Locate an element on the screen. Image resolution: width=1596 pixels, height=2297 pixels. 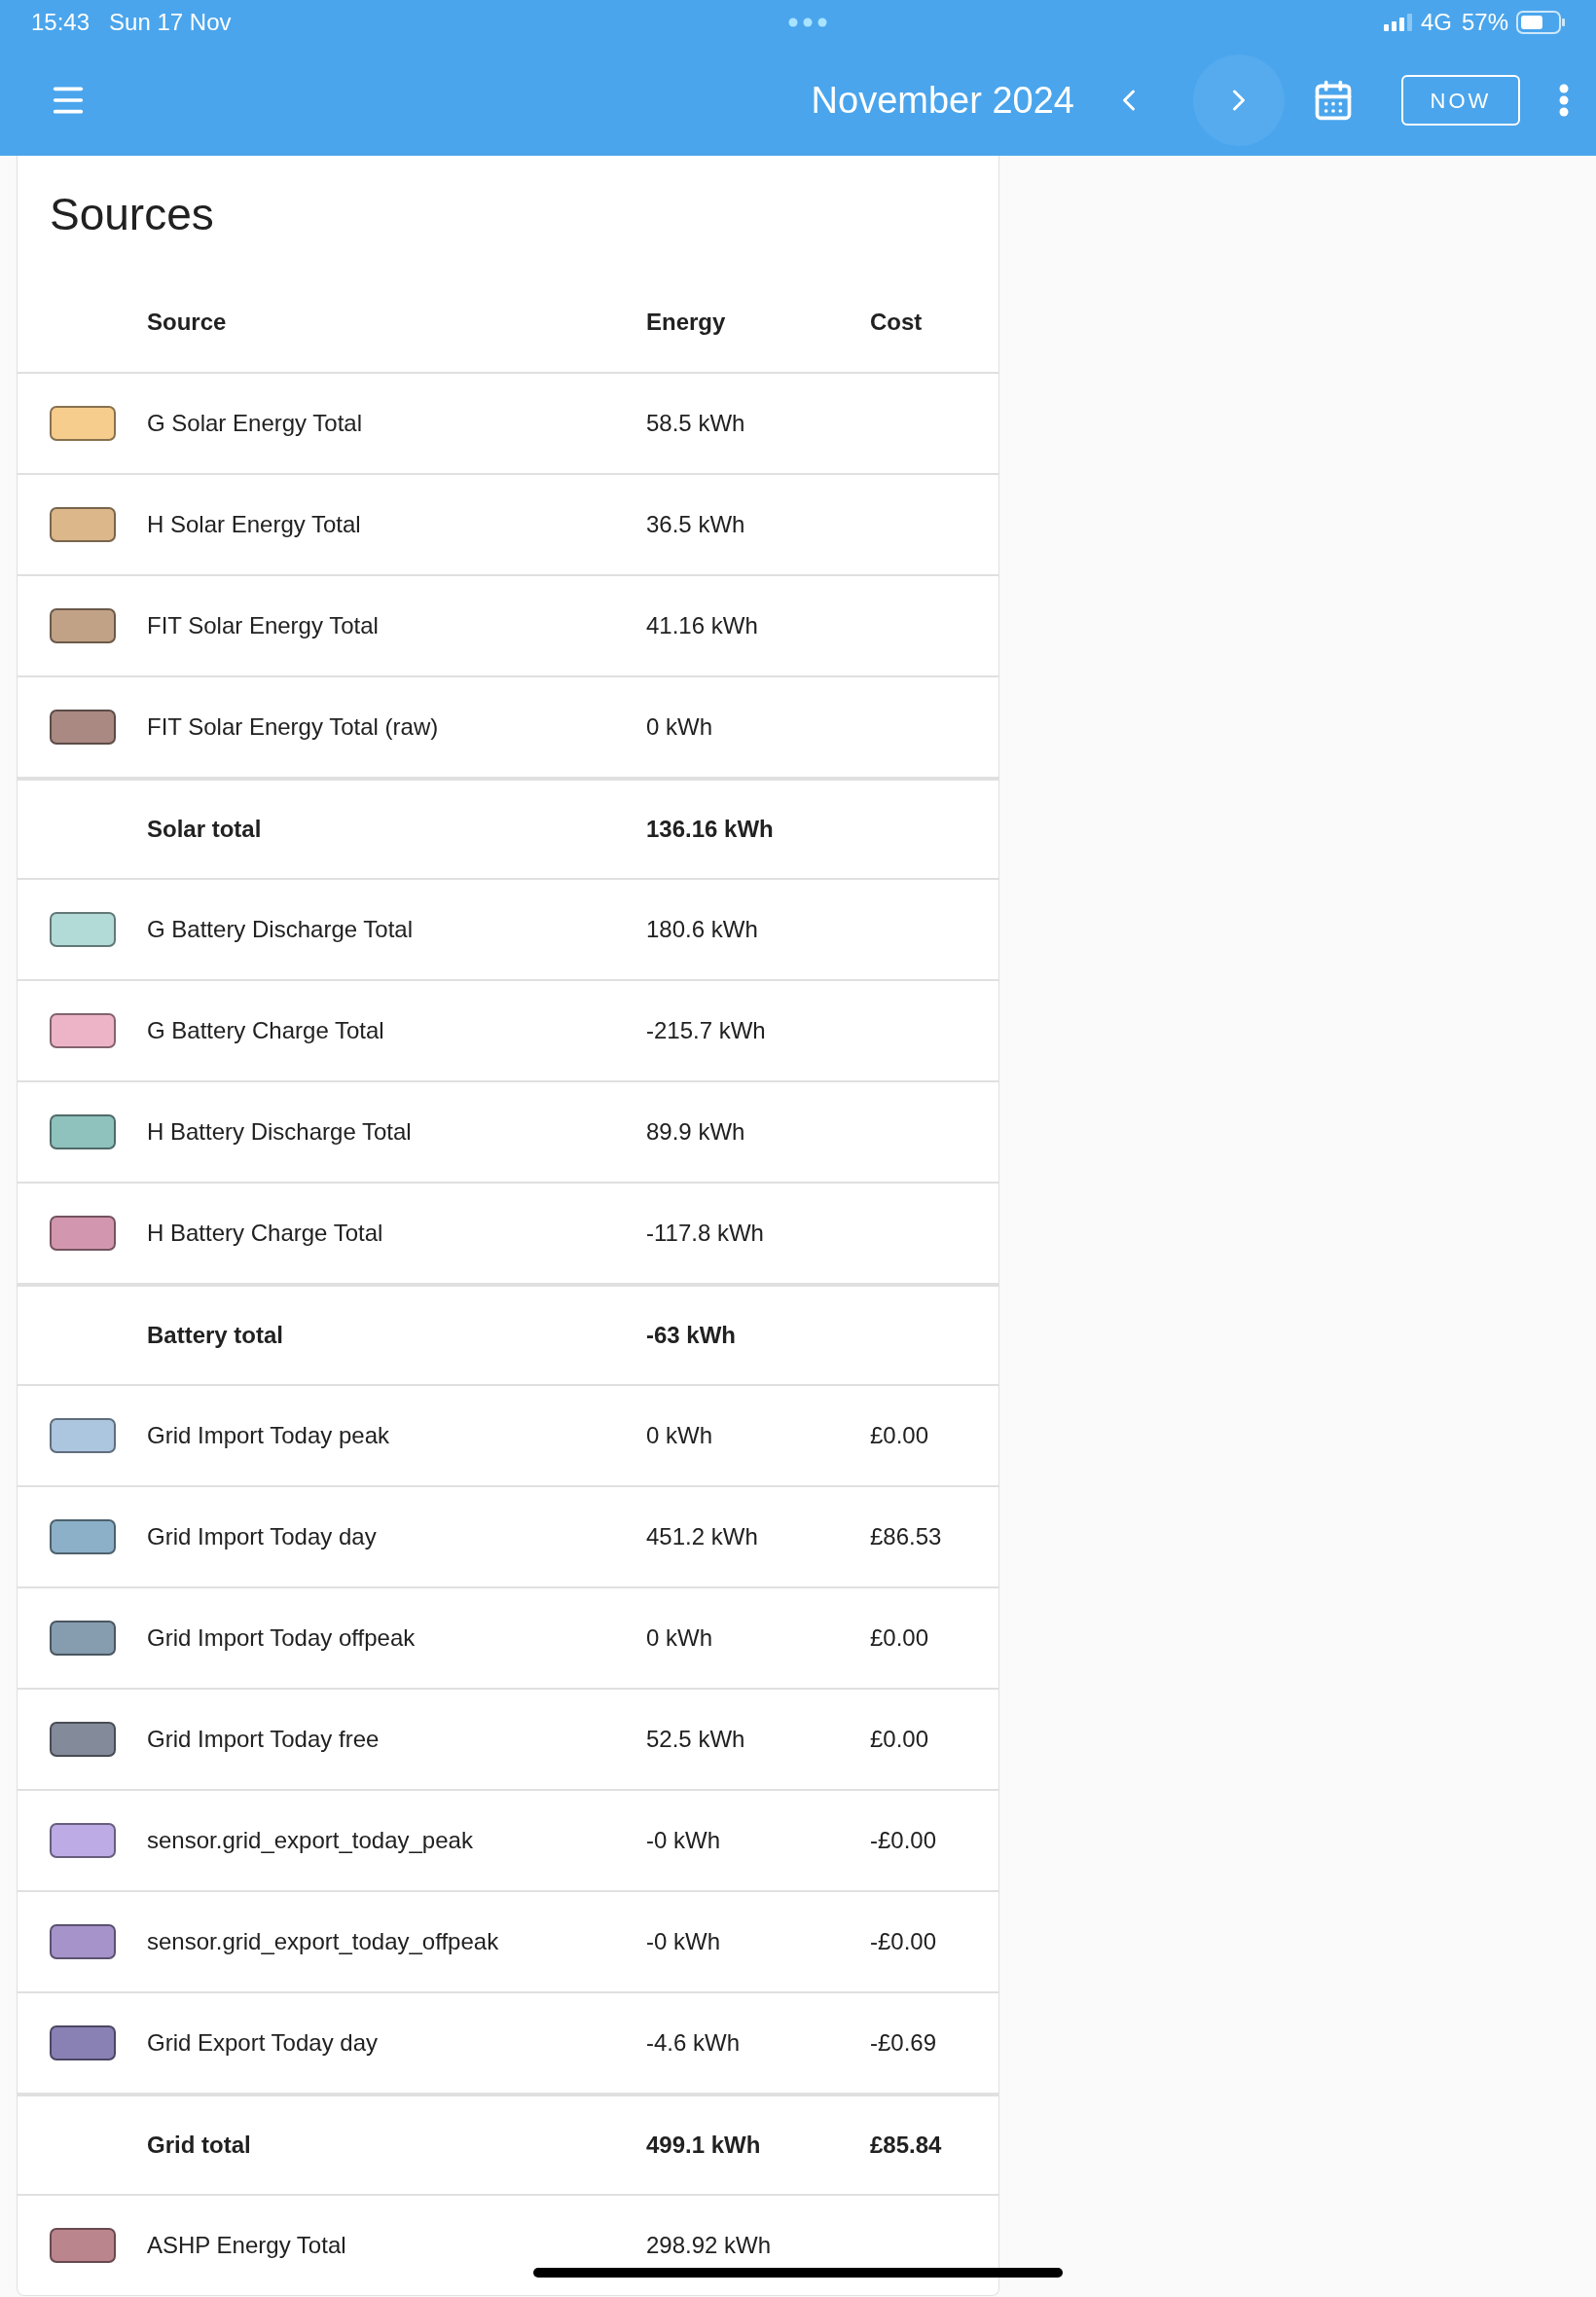
source-name: Grid Import Today free is located at coordinates (264, 1739).